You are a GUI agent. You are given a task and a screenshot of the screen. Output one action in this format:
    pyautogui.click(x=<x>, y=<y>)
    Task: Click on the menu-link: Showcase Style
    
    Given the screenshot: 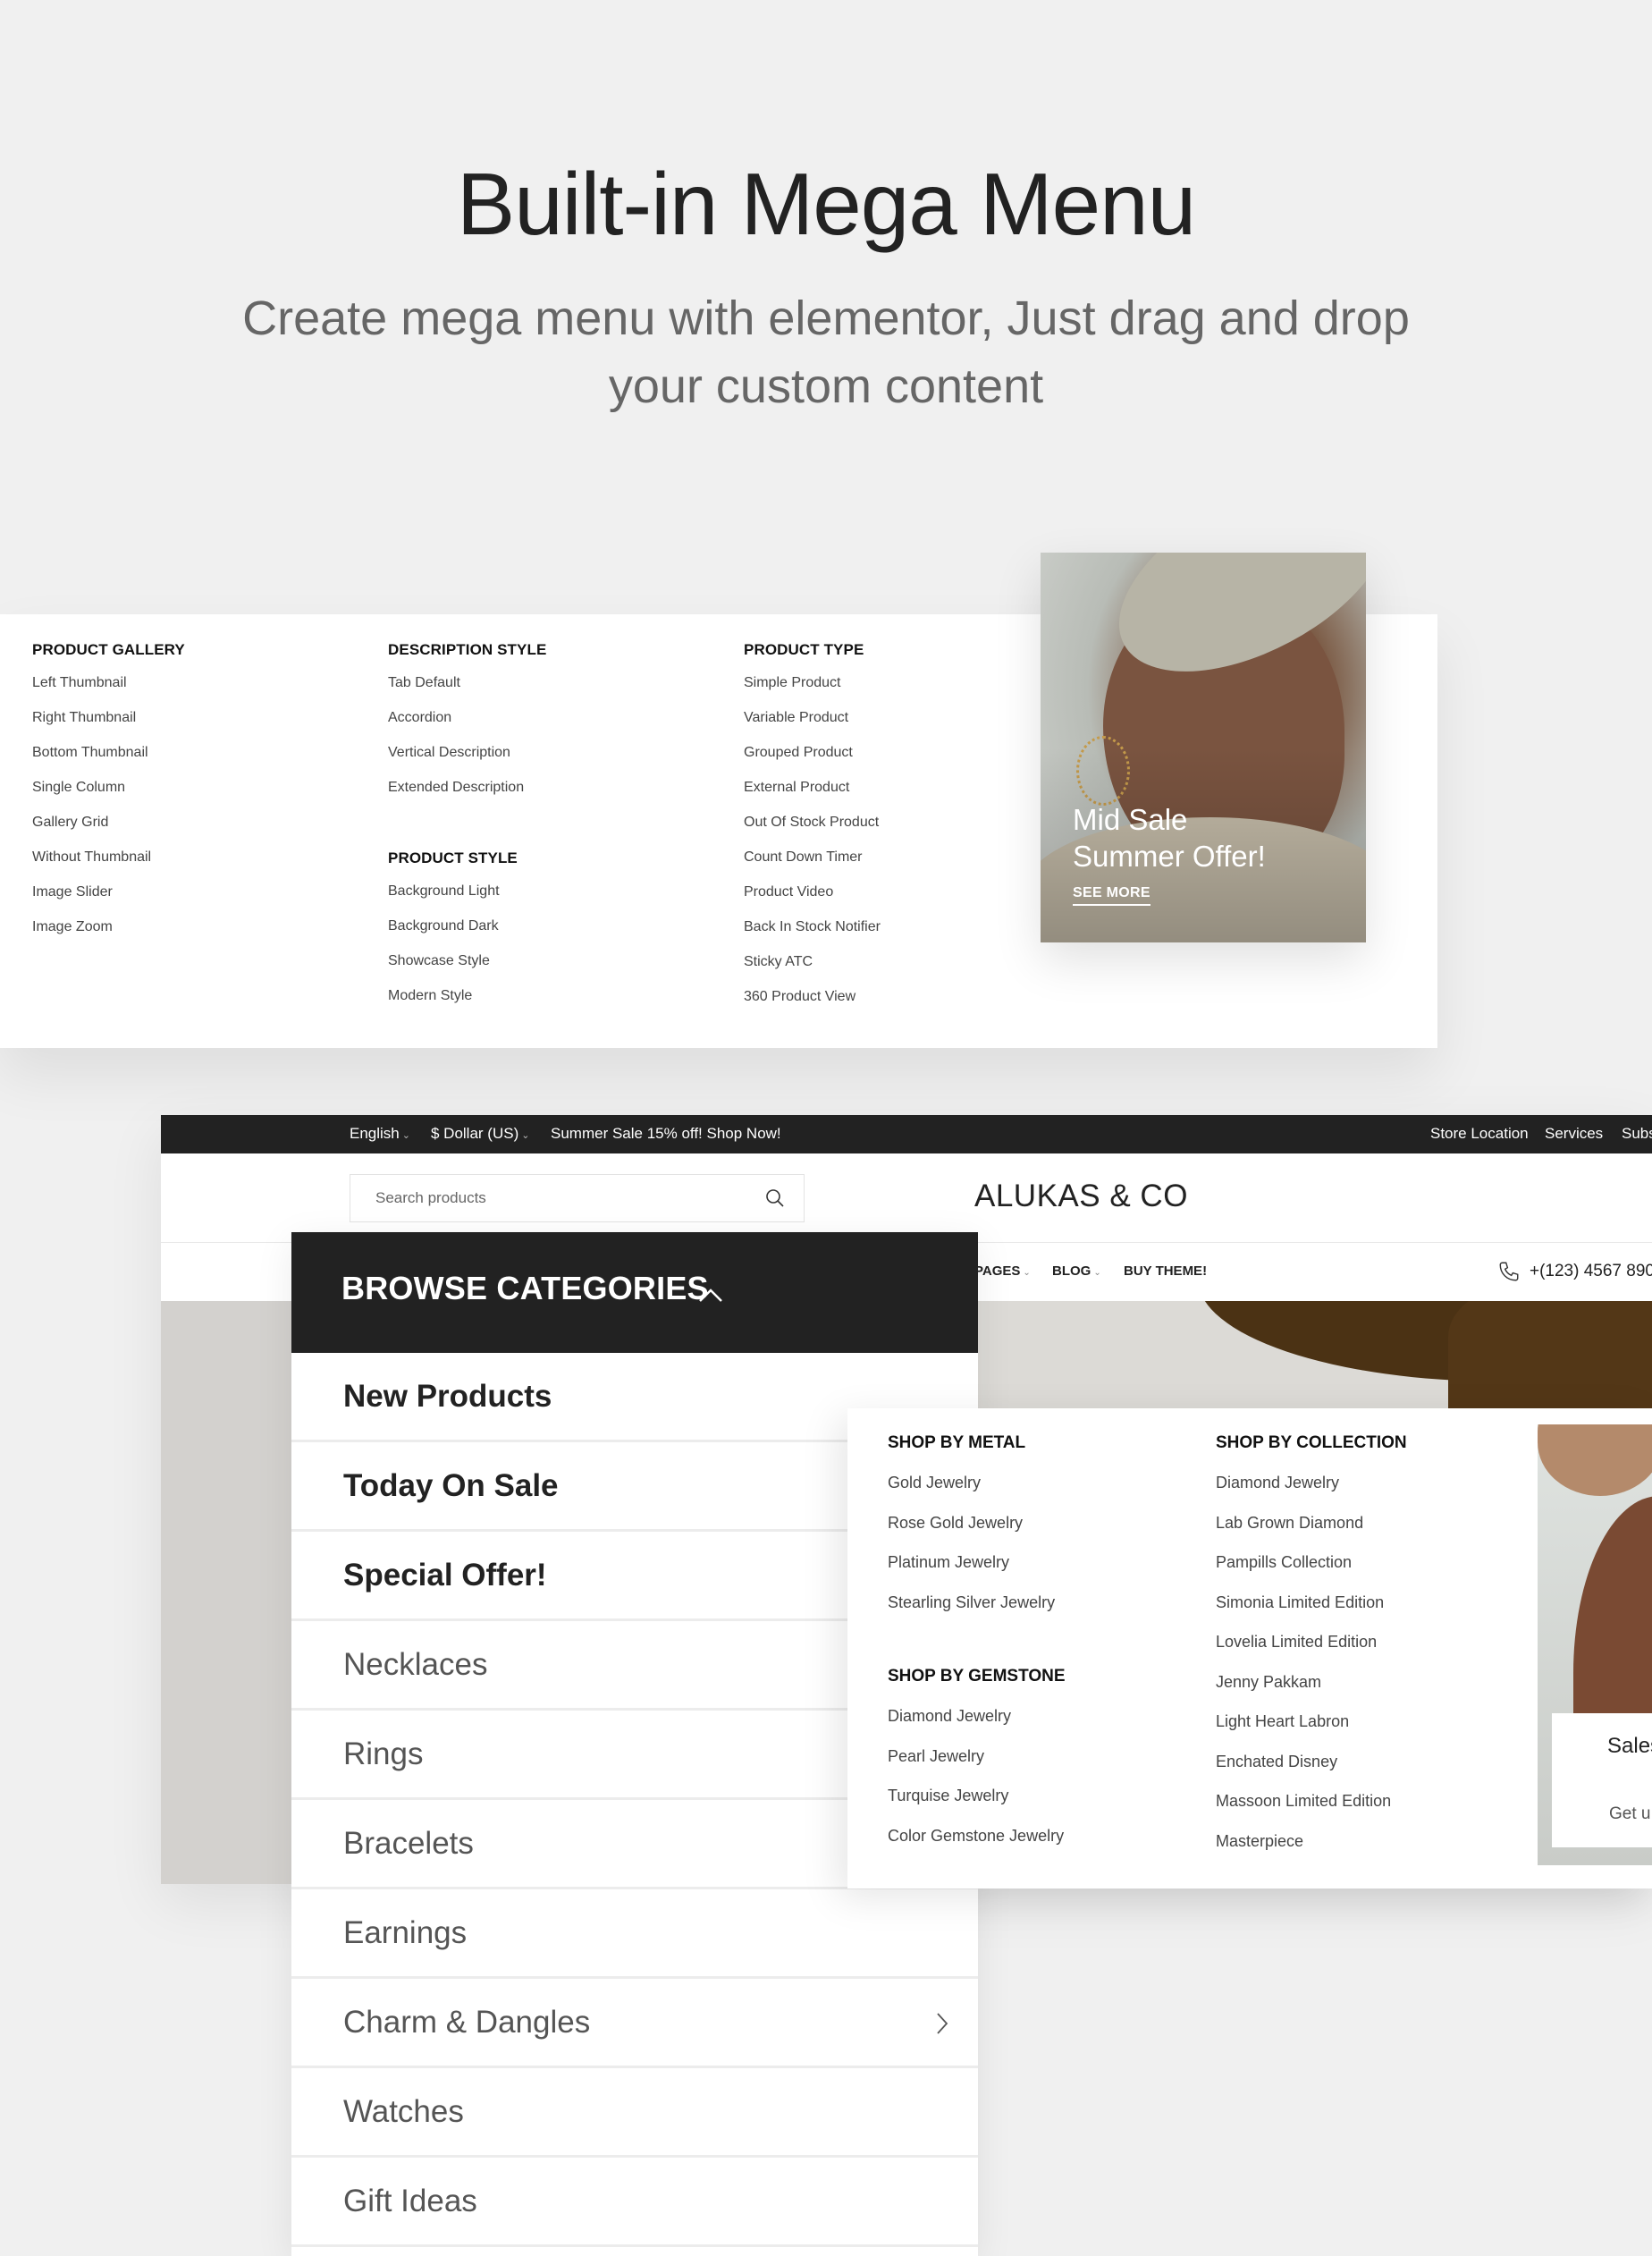 What is the action you would take?
    pyautogui.click(x=467, y=969)
    